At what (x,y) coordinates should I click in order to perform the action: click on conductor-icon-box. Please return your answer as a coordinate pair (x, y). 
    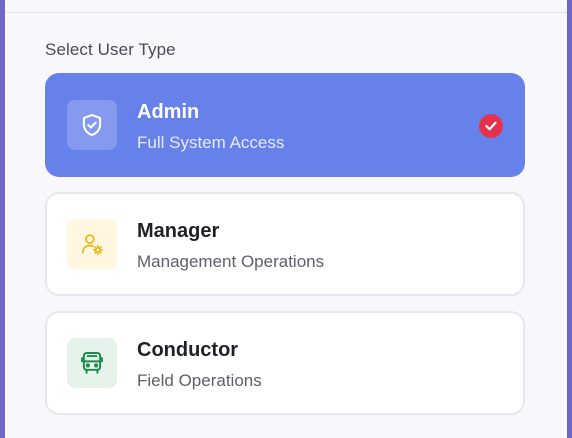
    Looking at the image, I should click on (92, 363).